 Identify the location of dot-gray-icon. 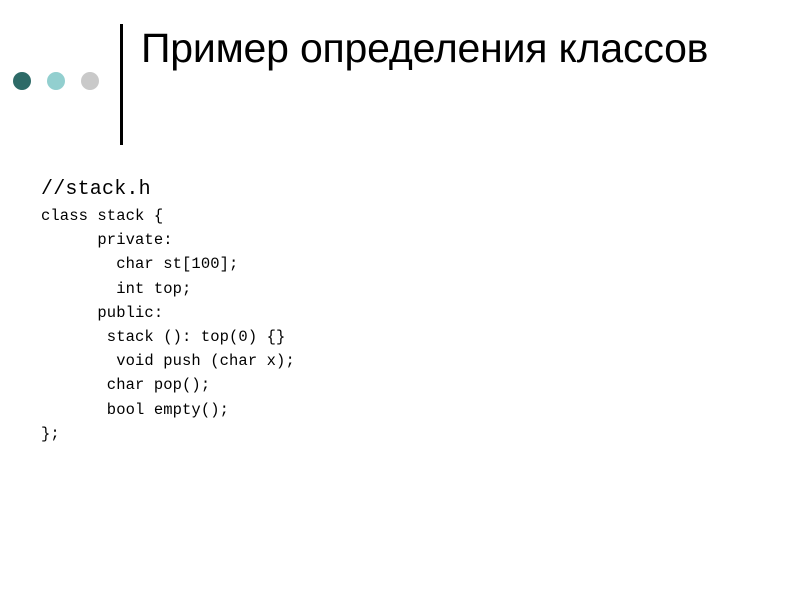
(90, 81).